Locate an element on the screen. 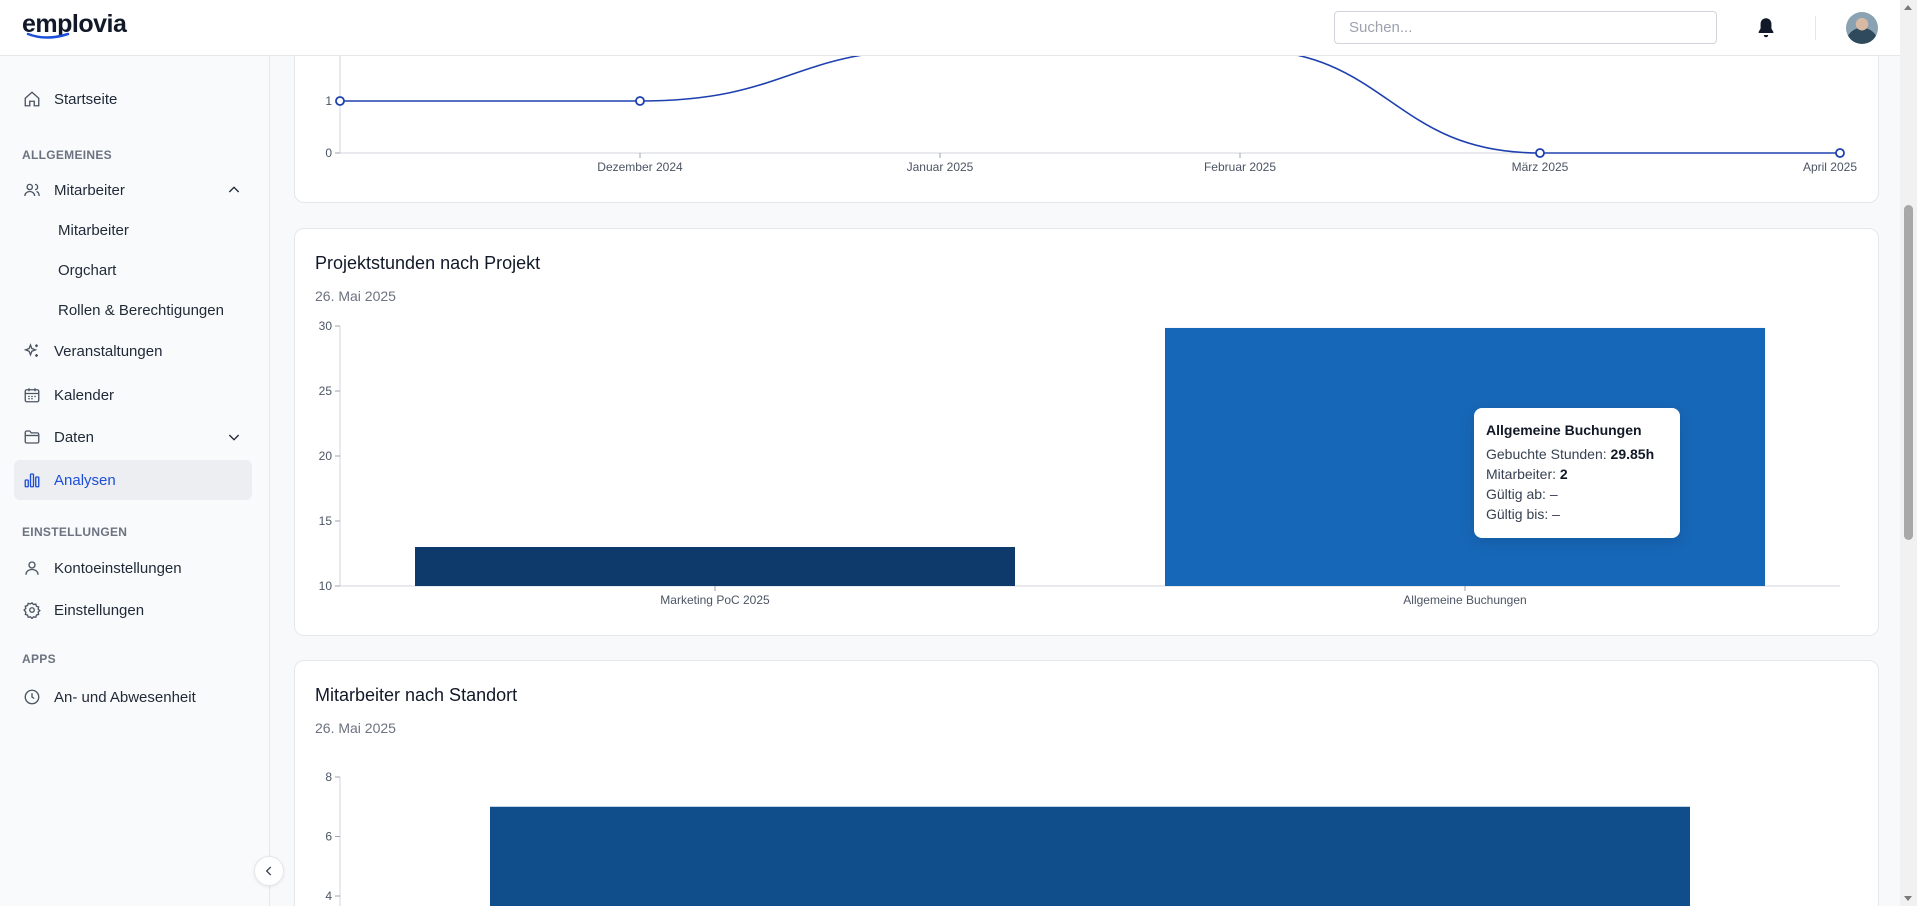  y-tick-label: 10 is located at coordinates (326, 586).